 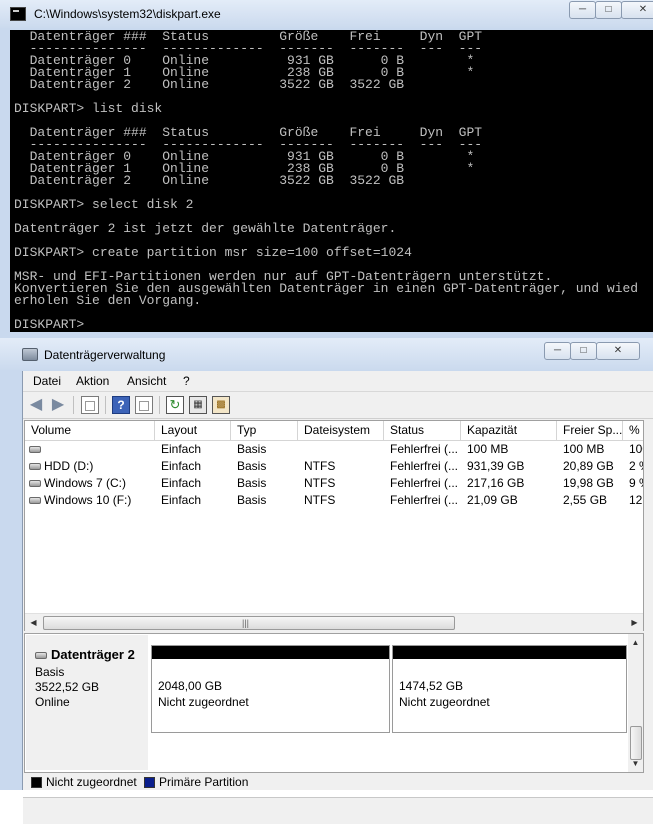 What do you see at coordinates (636, 449) in the screenshot?
I see `cell-percent-free: 100 %` at bounding box center [636, 449].